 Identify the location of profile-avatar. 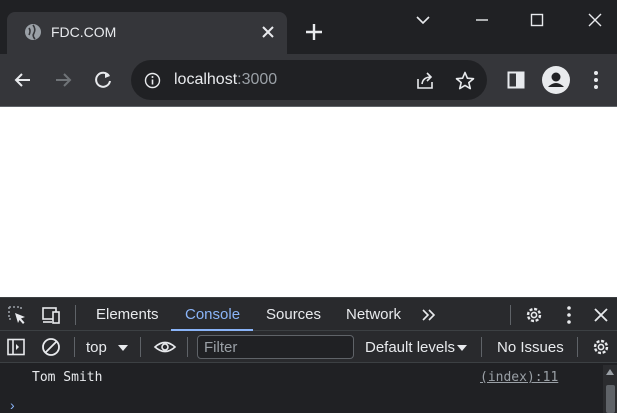
(556, 80).